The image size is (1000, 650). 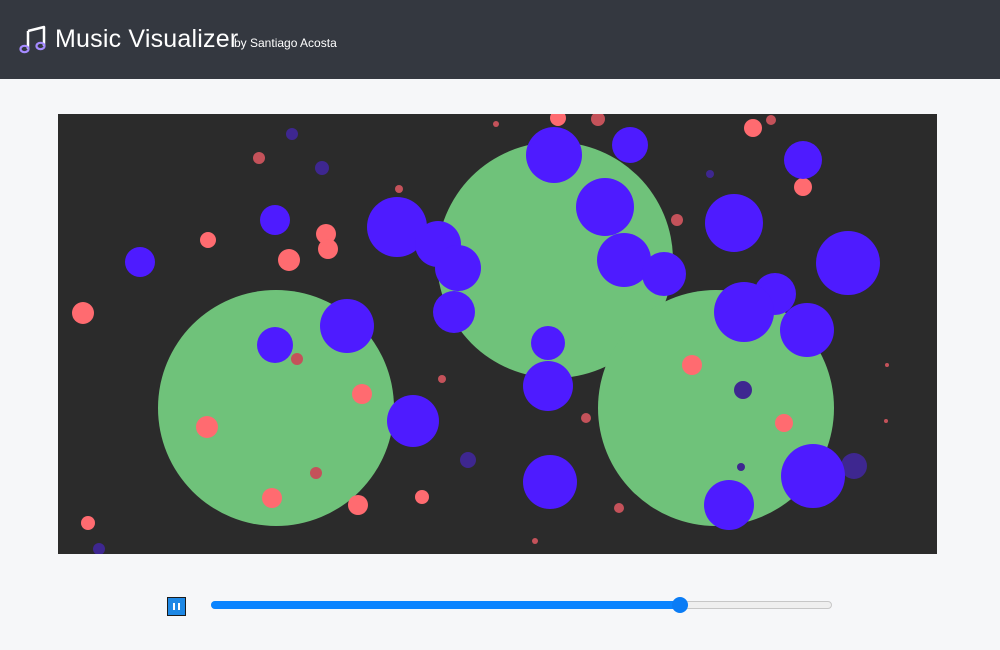 I want to click on player-controls, so click(x=500, y=606).